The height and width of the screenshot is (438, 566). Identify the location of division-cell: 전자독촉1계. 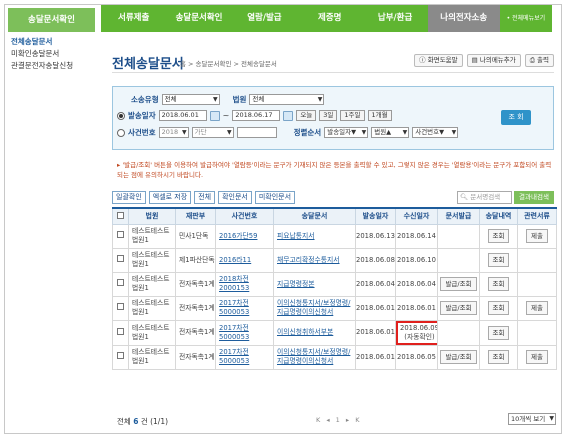
(197, 356).